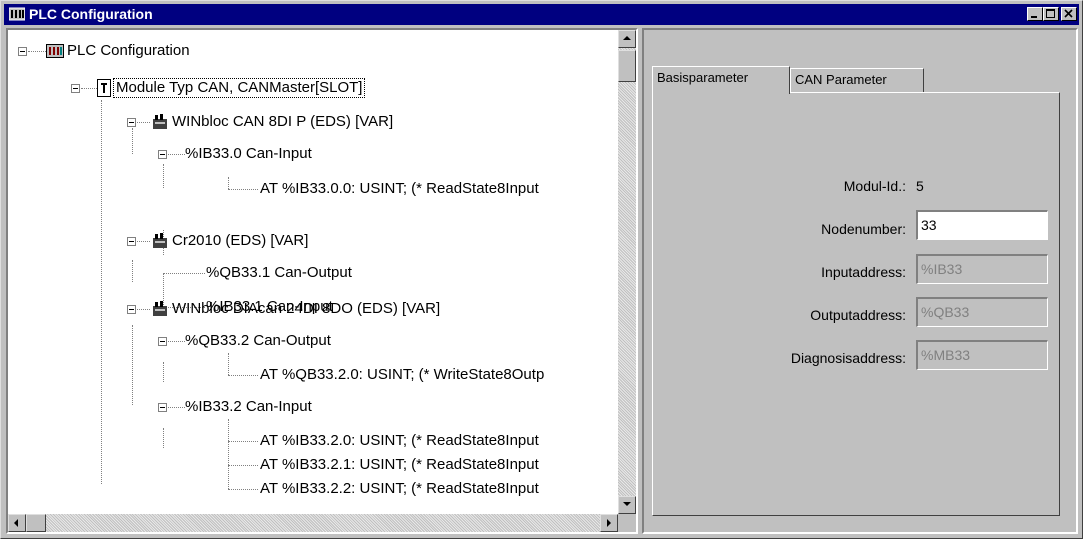 Image resolution: width=1083 pixels, height=539 pixels. I want to click on tab-label: Basisparameter, so click(703, 77).